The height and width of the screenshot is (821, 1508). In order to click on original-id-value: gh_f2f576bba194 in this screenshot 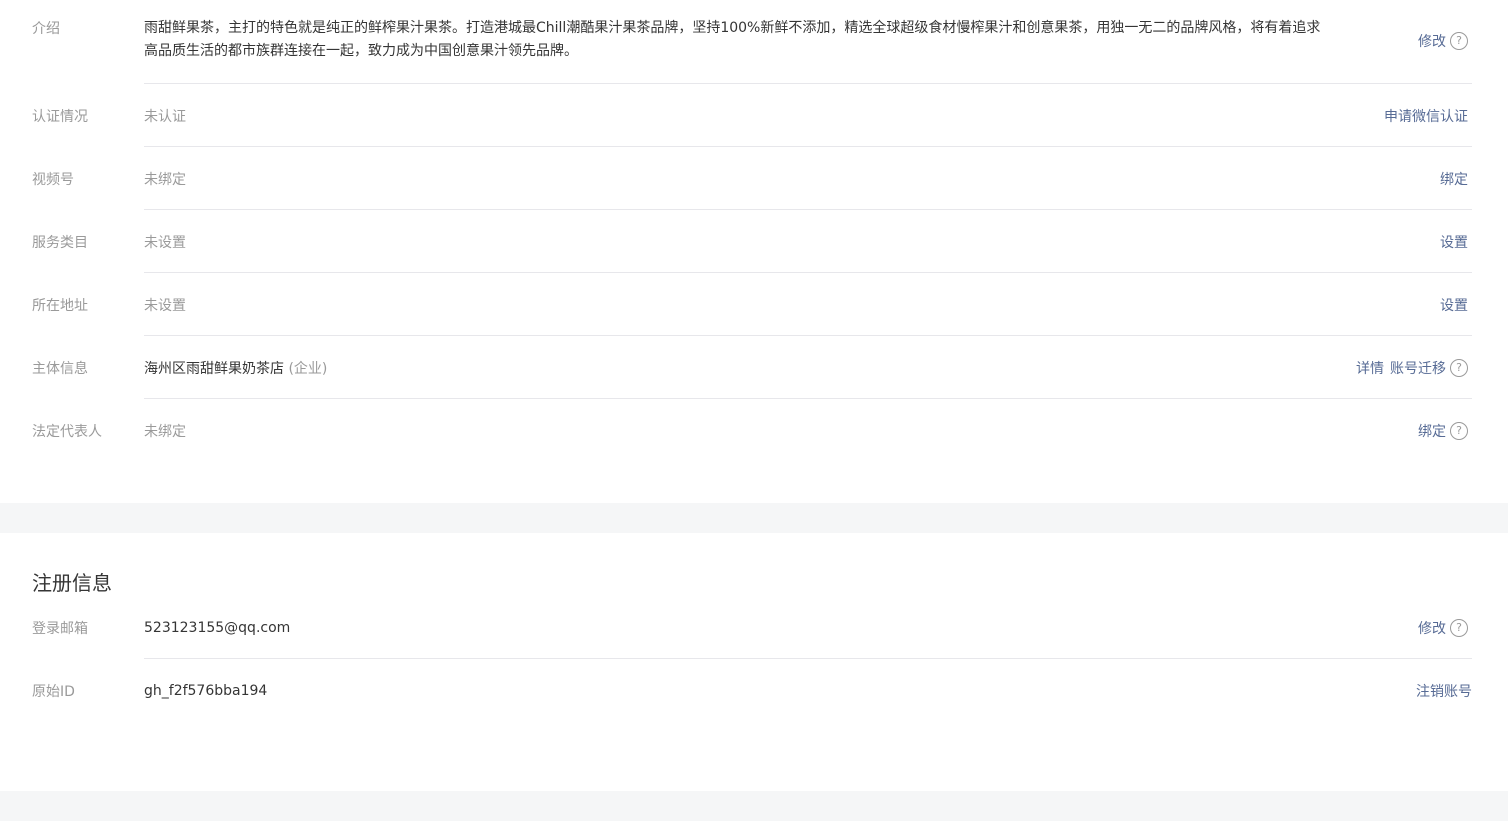, I will do `click(206, 690)`.